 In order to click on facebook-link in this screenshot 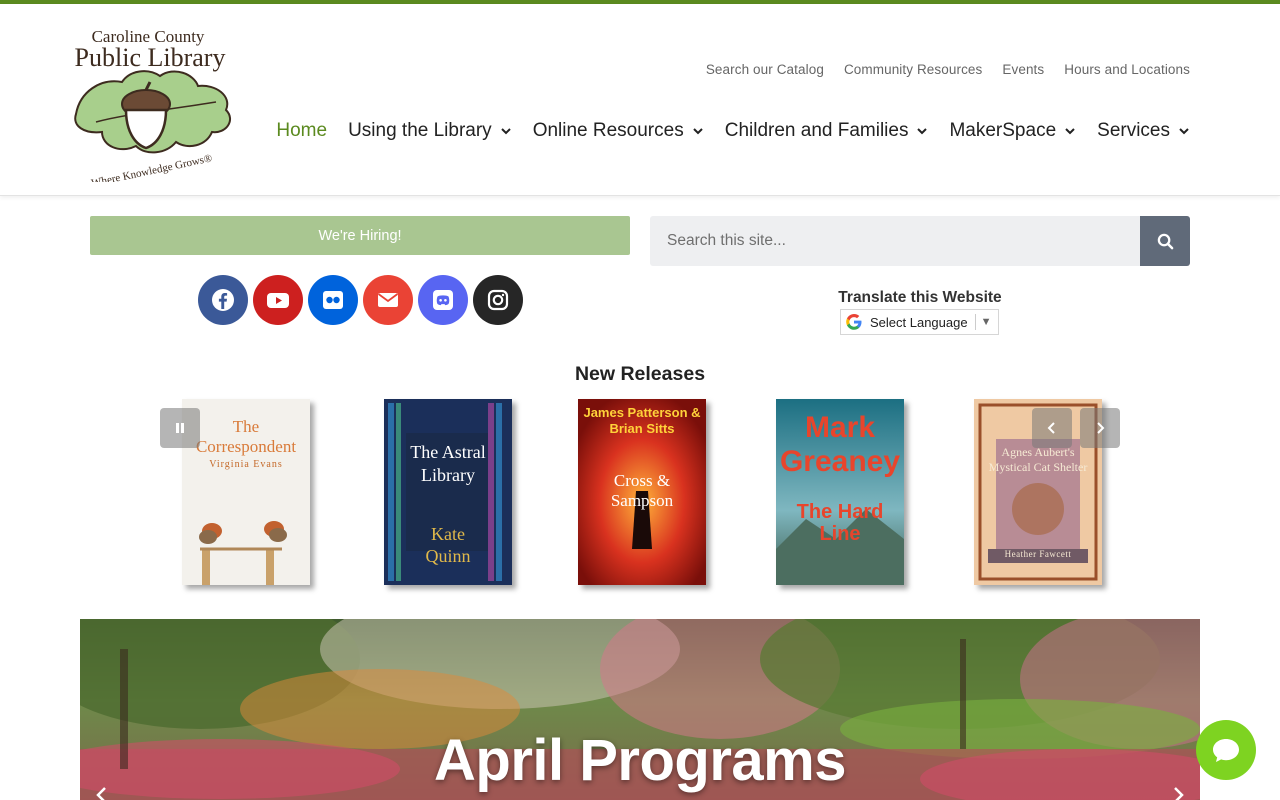, I will do `click(223, 300)`.